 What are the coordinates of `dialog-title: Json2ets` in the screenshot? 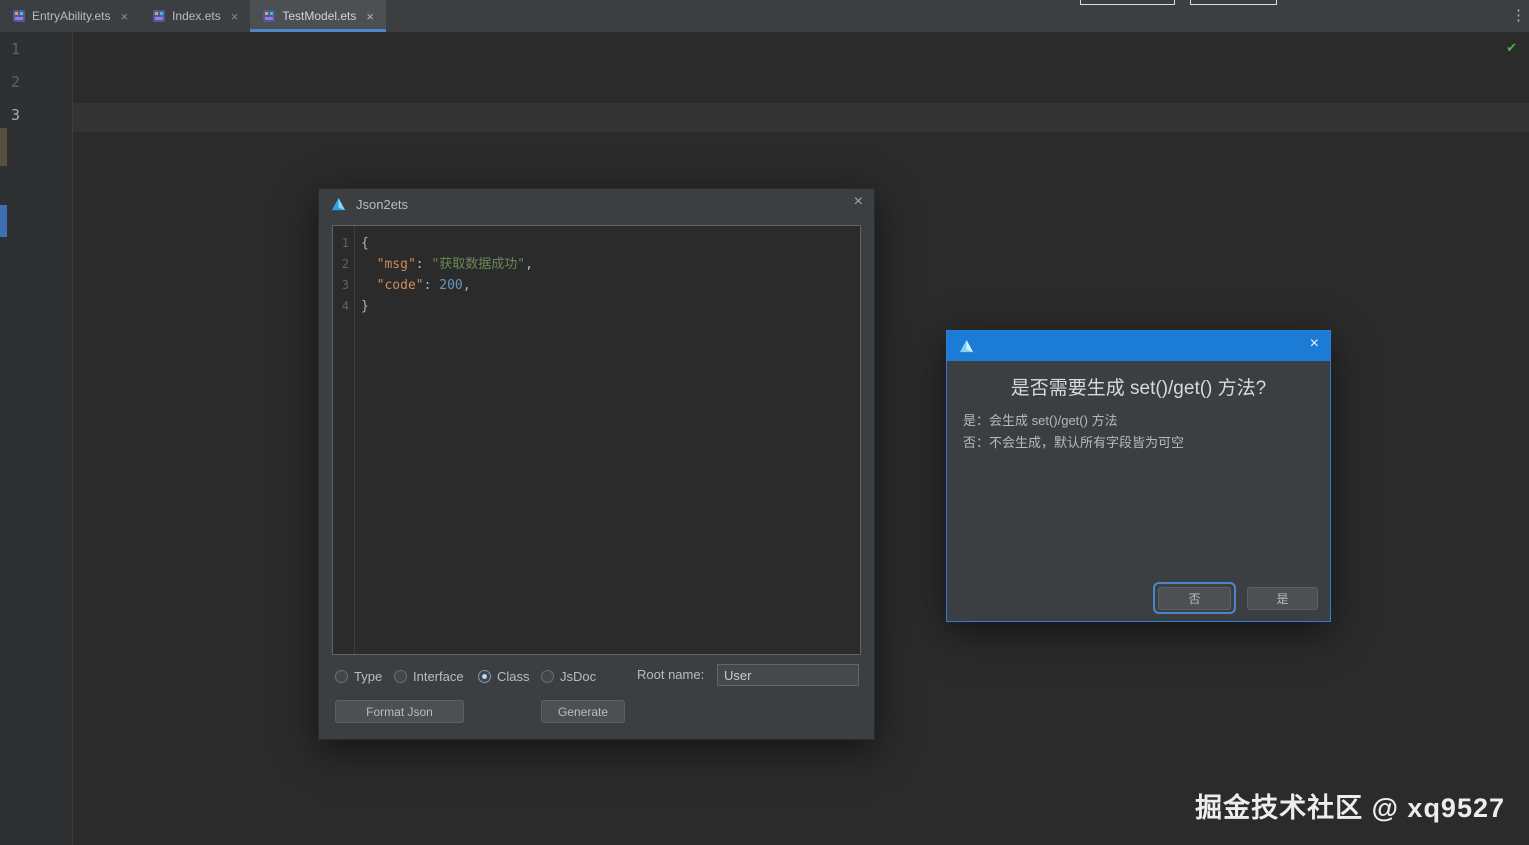 It's located at (382, 204).